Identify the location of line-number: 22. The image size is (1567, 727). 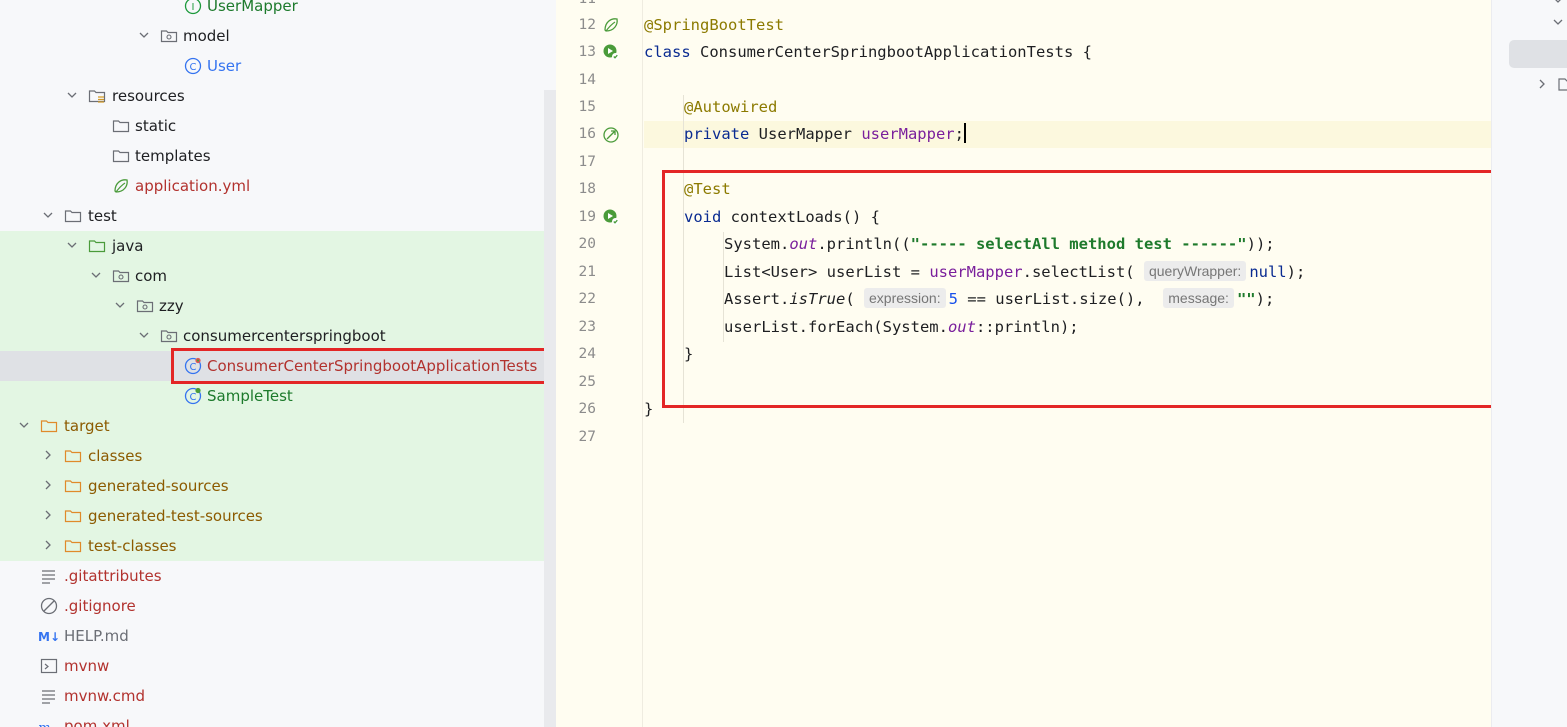
(587, 299).